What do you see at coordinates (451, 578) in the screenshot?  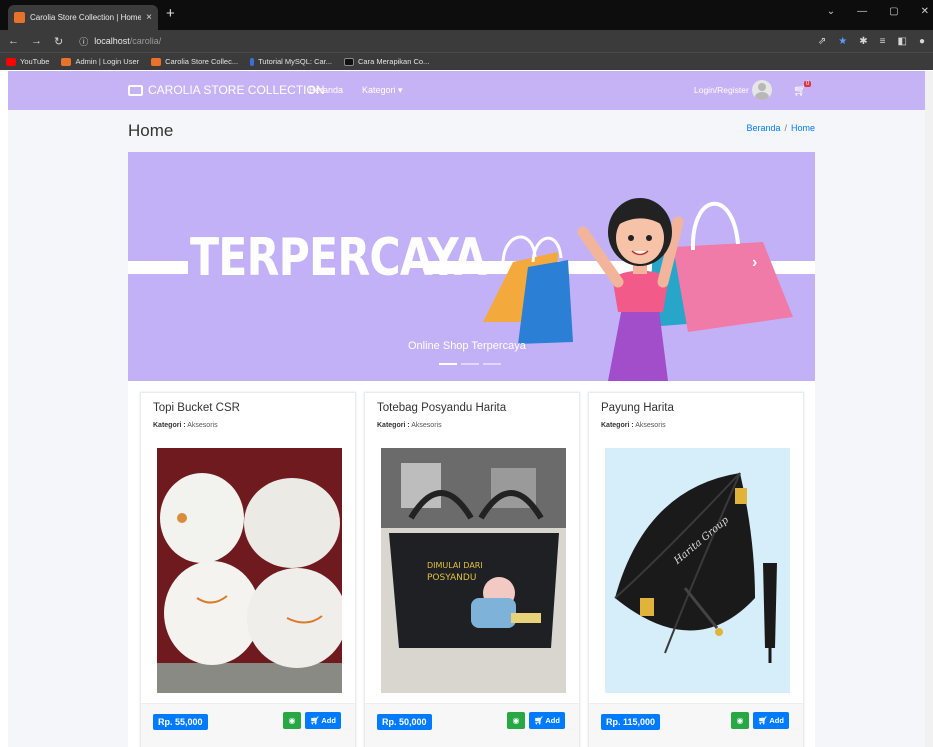 I see `svg-text: POSYANDU` at bounding box center [451, 578].